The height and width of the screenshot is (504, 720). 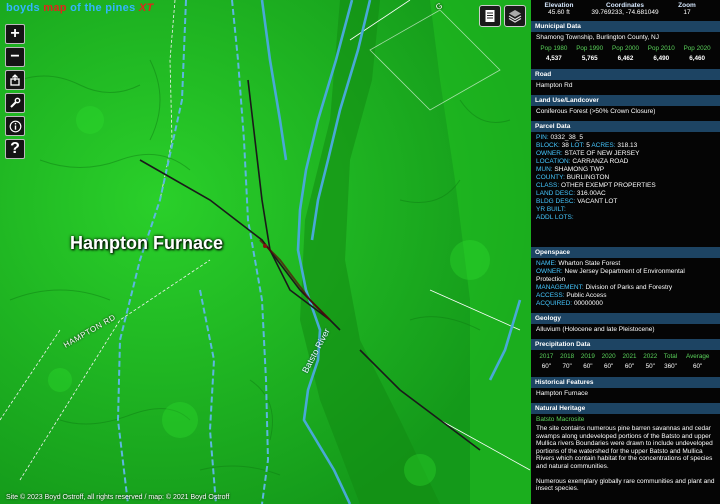 I want to click on report-button, so click(x=490, y=16).